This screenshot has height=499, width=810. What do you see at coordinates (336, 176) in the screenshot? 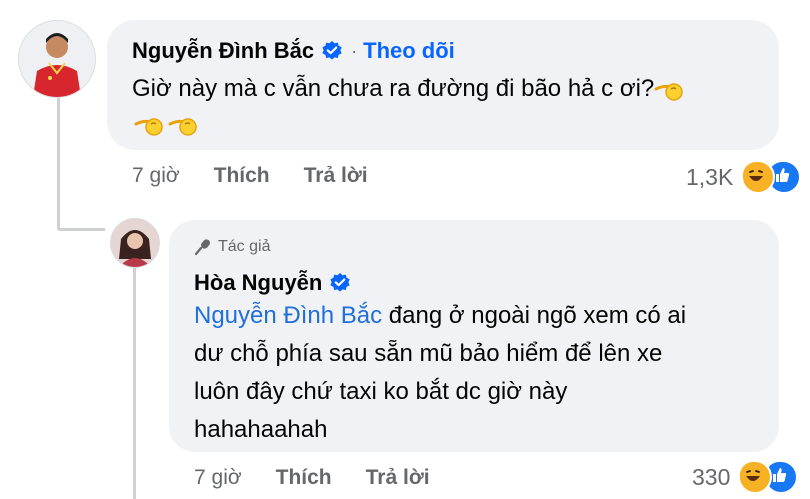
I see `reply-button: Trả lời` at bounding box center [336, 176].